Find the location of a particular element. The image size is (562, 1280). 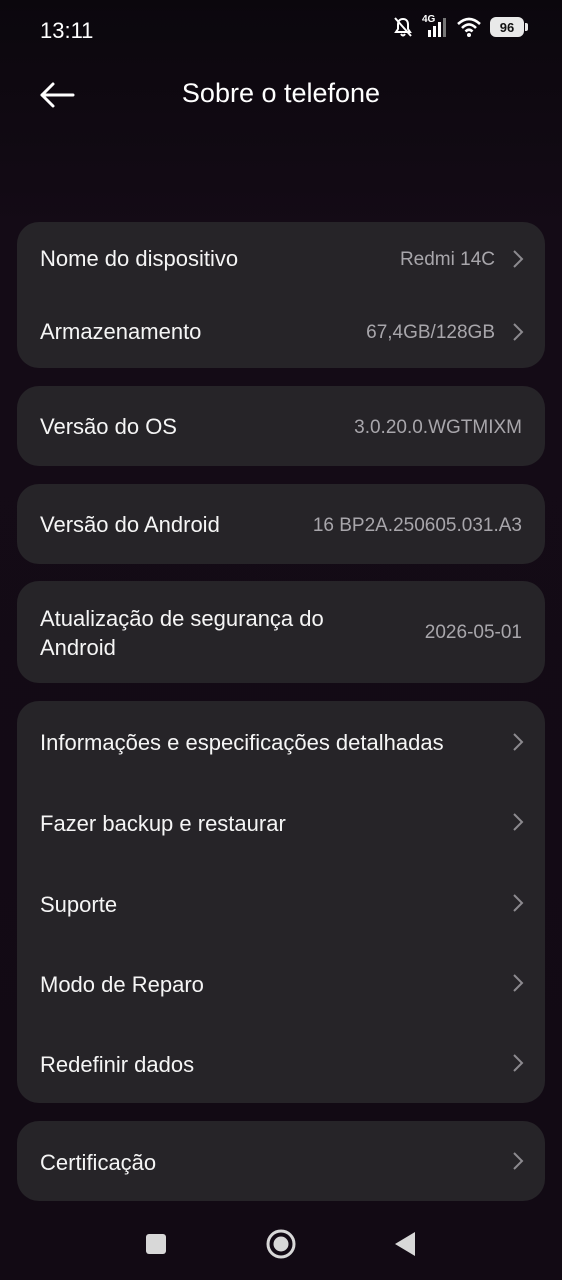

os-version-label: Versão do OS is located at coordinates (108, 426).